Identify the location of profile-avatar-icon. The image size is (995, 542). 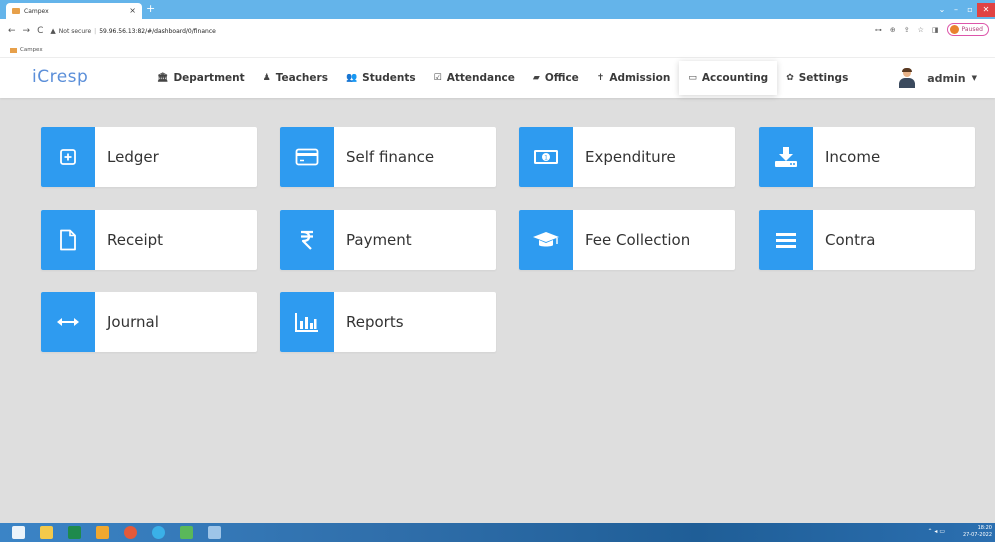
(954, 29).